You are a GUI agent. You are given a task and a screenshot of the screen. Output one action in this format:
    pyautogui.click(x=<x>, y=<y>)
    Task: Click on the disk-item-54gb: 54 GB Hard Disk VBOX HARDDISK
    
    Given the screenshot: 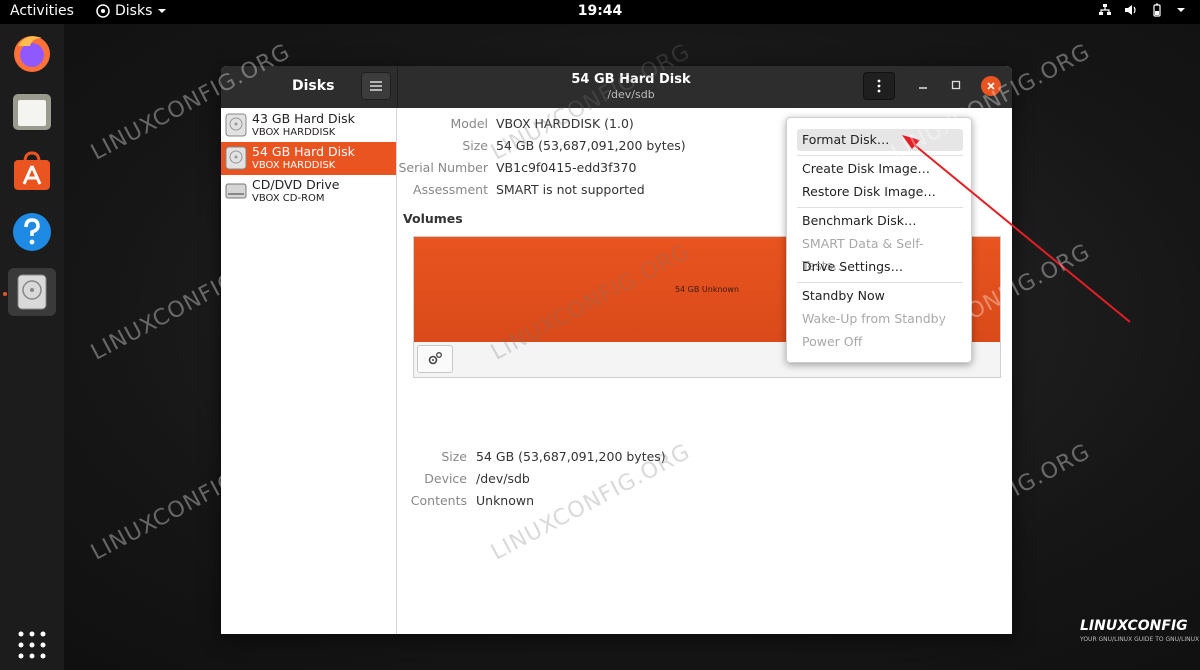 What is the action you would take?
    pyautogui.click(x=308, y=158)
    